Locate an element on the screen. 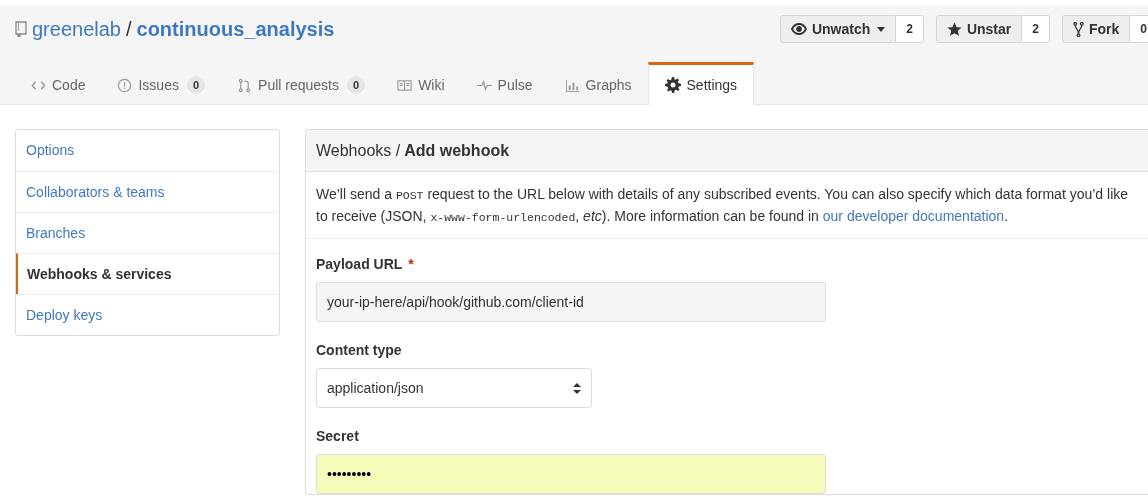  sort-caret-icon is located at coordinates (577, 388).